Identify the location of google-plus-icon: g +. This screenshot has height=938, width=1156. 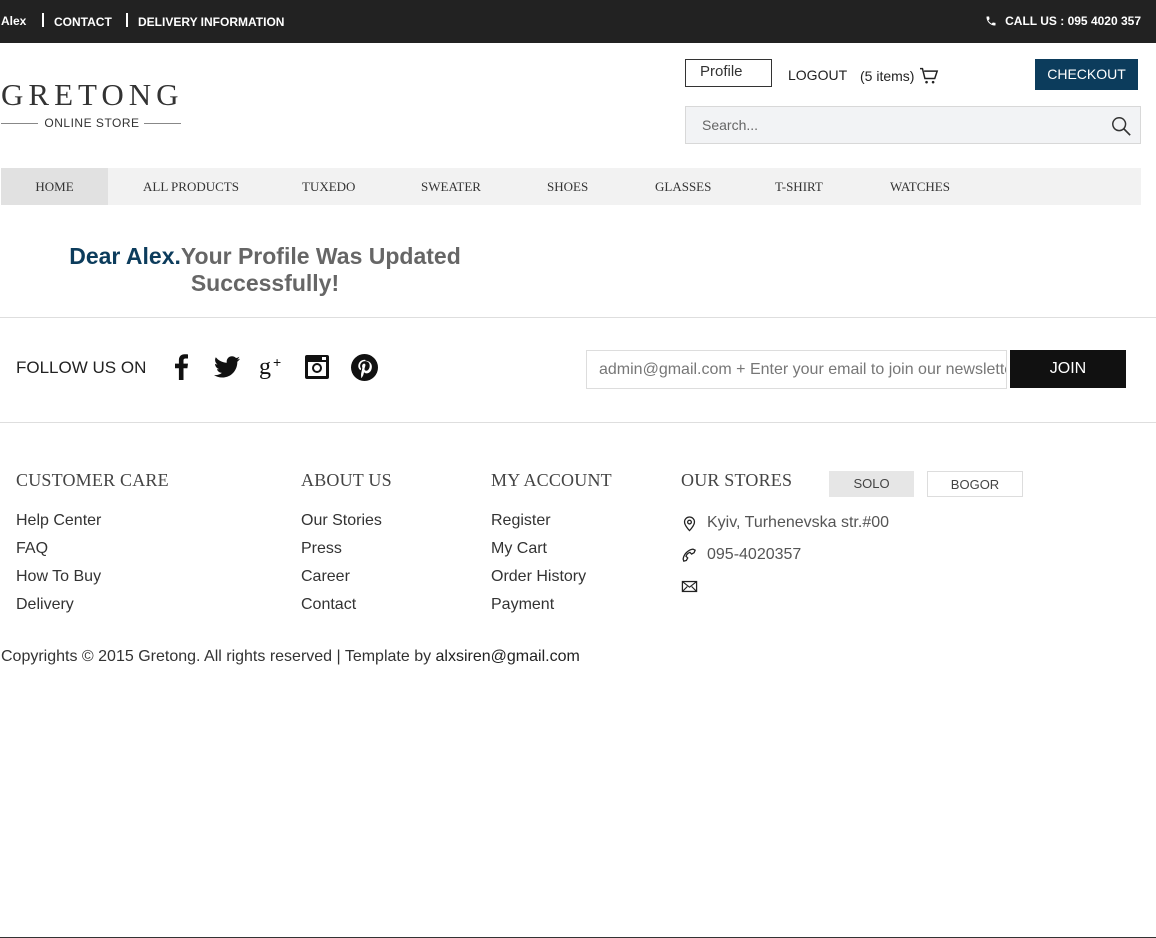
(273, 367).